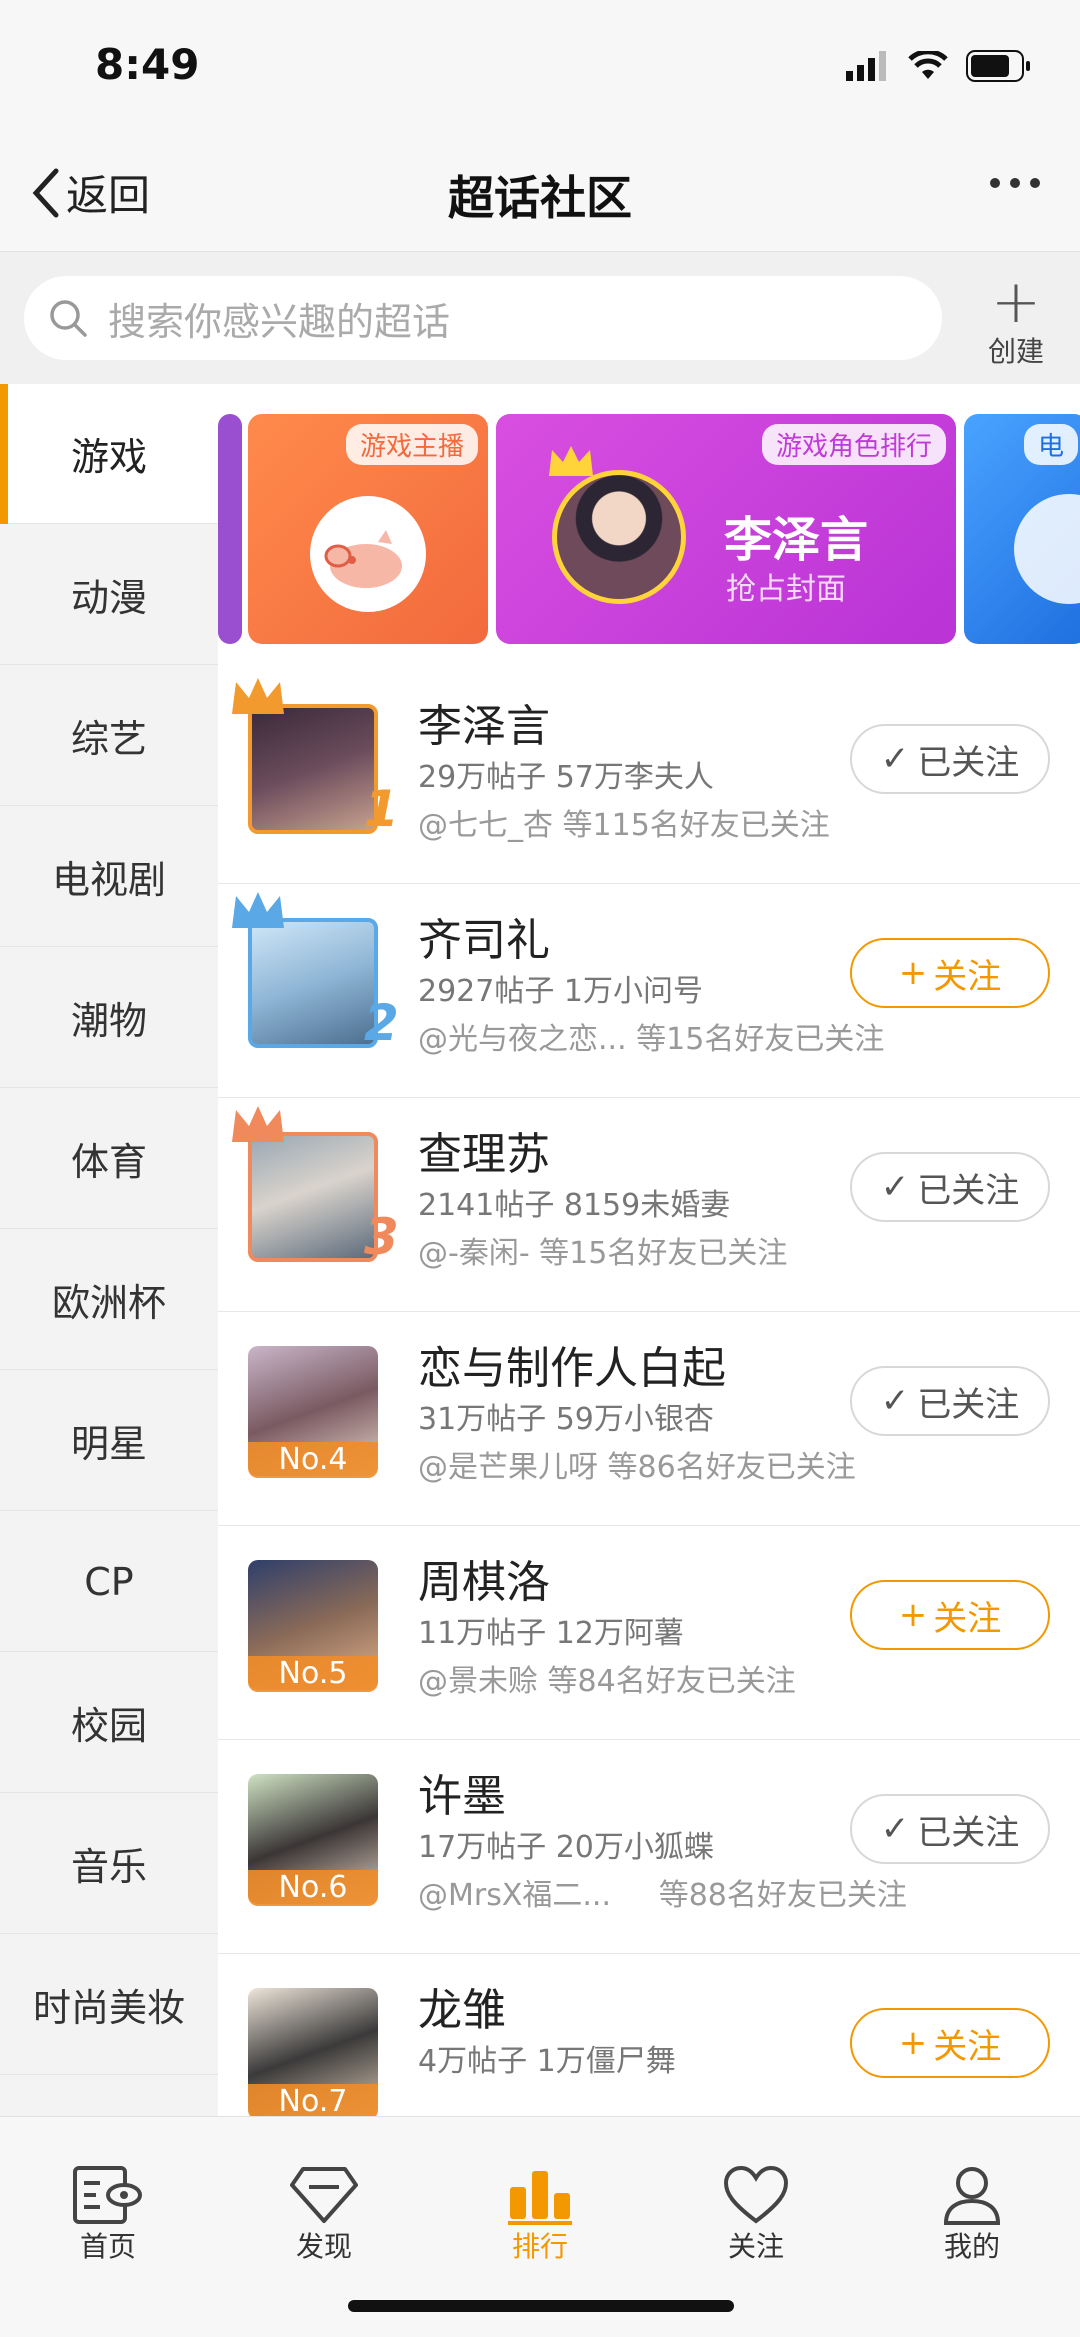 This screenshot has width=1080, height=2337. Describe the element at coordinates (866, 66) in the screenshot. I see `signal-icon` at that location.